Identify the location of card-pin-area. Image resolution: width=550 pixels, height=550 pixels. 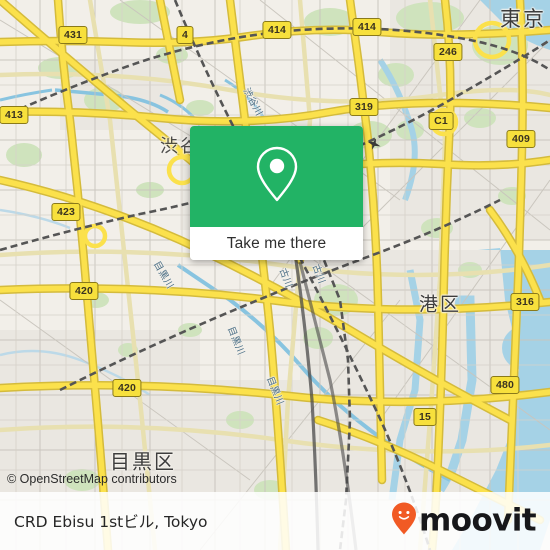
(276, 176).